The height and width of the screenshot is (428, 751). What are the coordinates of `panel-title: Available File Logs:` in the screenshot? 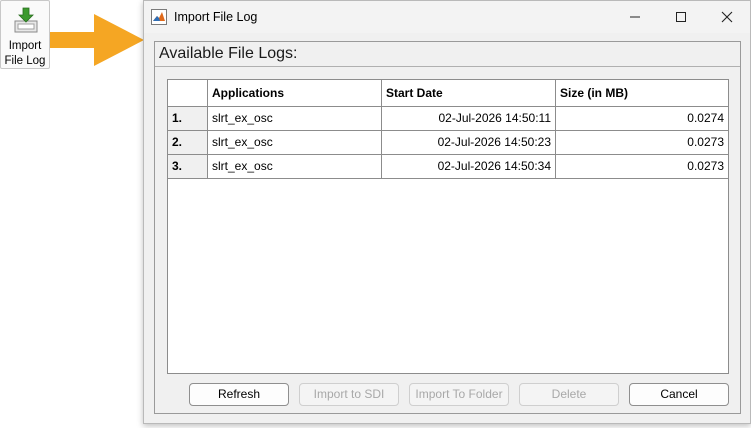 It's located at (228, 53).